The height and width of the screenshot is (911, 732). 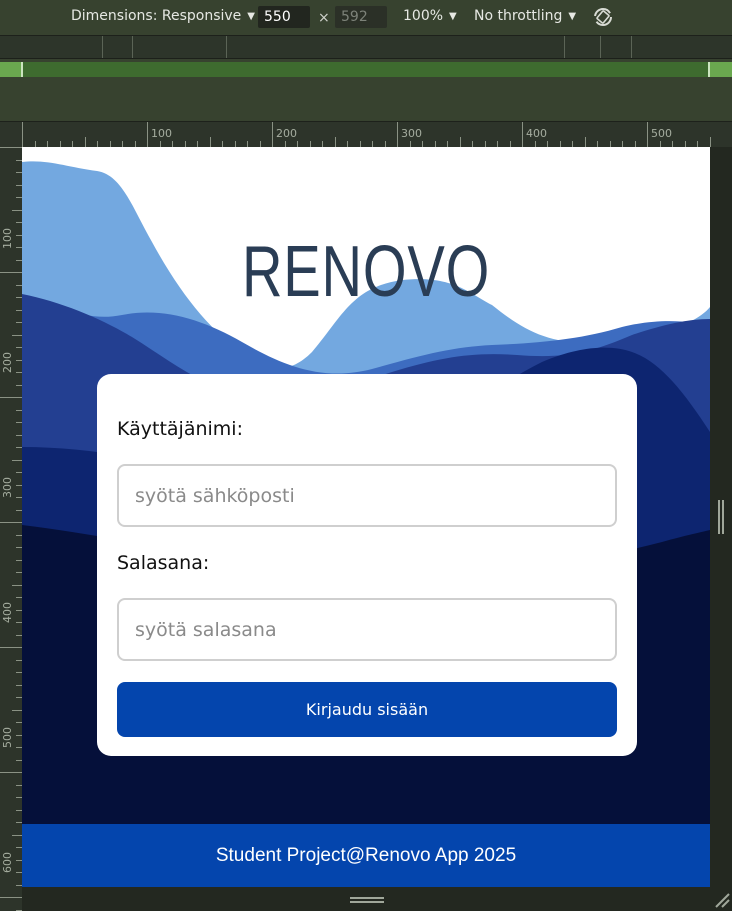 I want to click on resize-corner-icon, so click(x=721, y=899).